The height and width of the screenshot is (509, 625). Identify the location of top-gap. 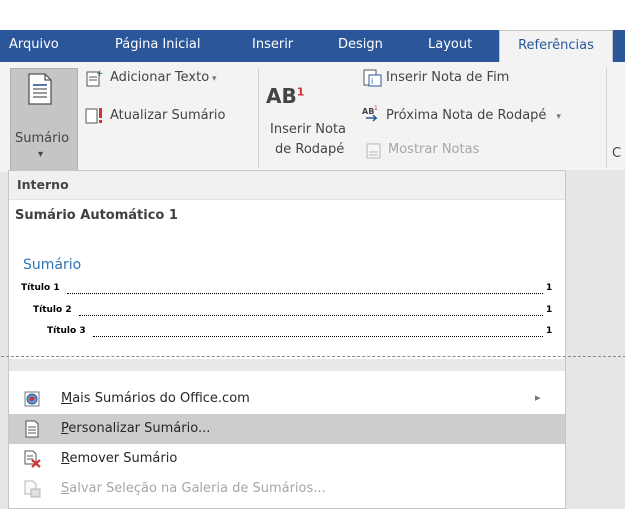
(312, 15).